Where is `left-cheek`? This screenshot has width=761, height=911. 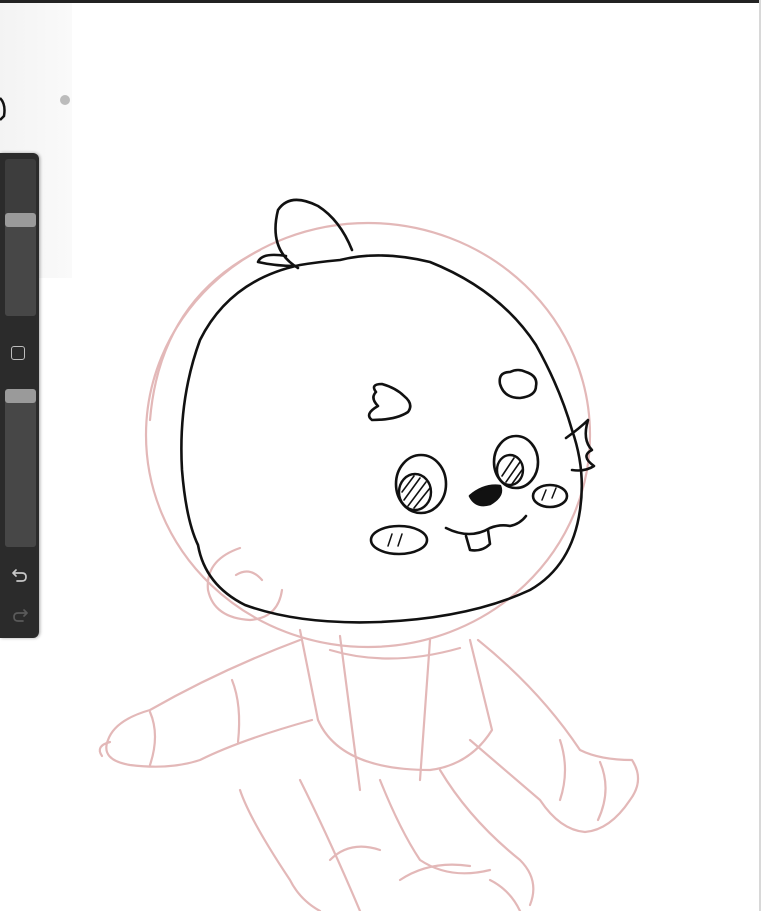
left-cheek is located at coordinates (399, 540).